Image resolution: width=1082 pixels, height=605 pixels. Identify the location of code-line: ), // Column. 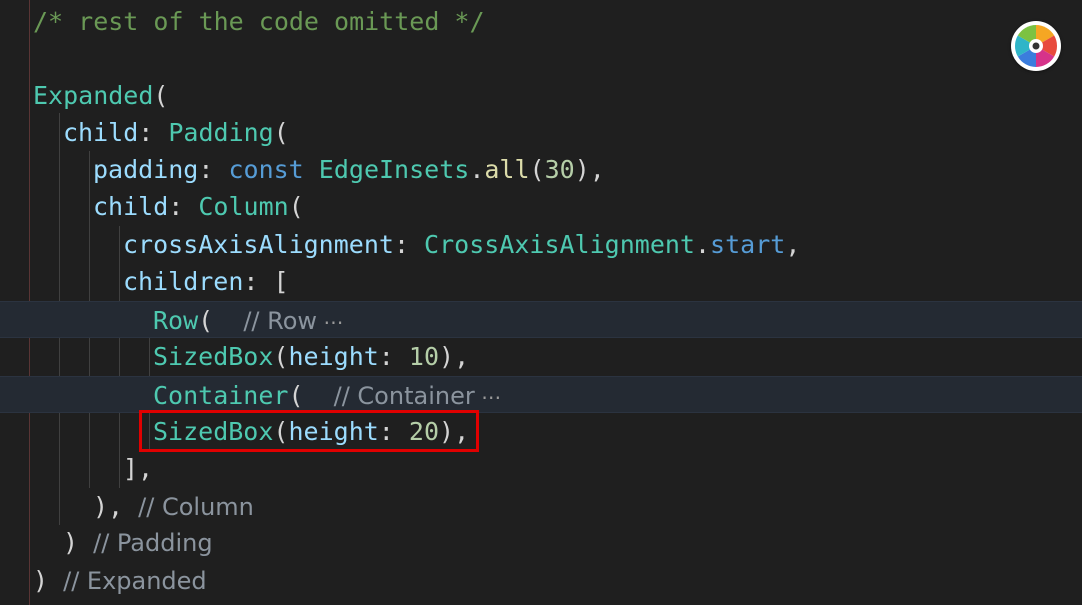
(541, 506).